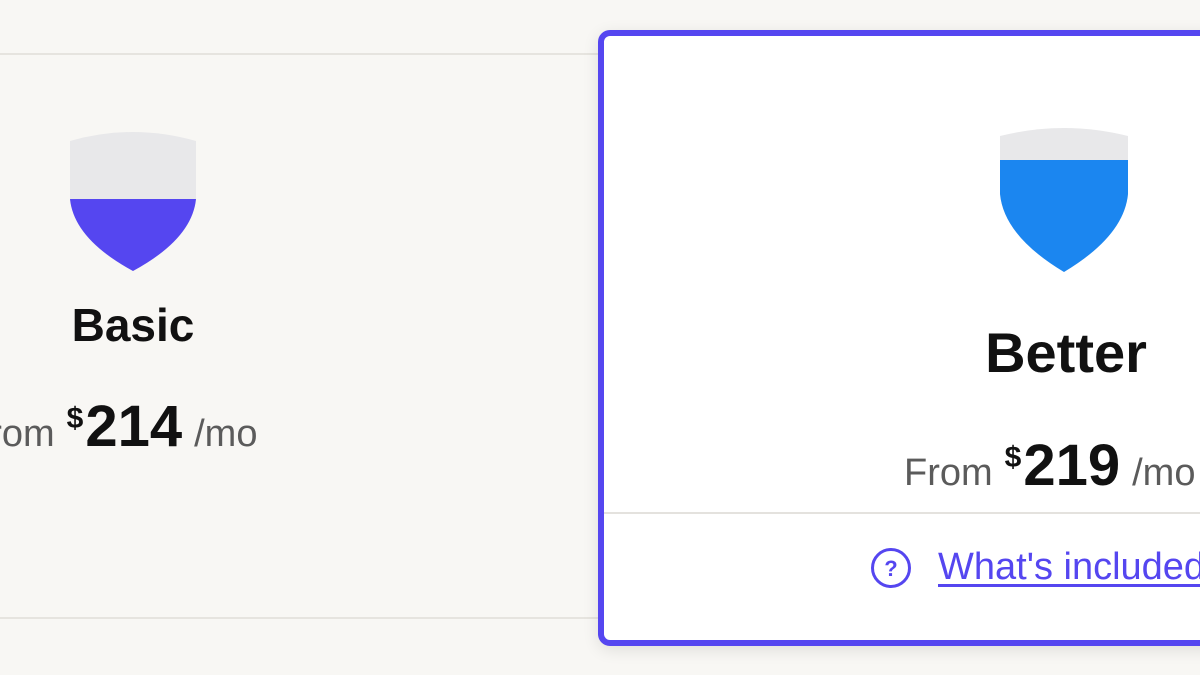  I want to click on plan-name-better: Better, so click(1066, 352).